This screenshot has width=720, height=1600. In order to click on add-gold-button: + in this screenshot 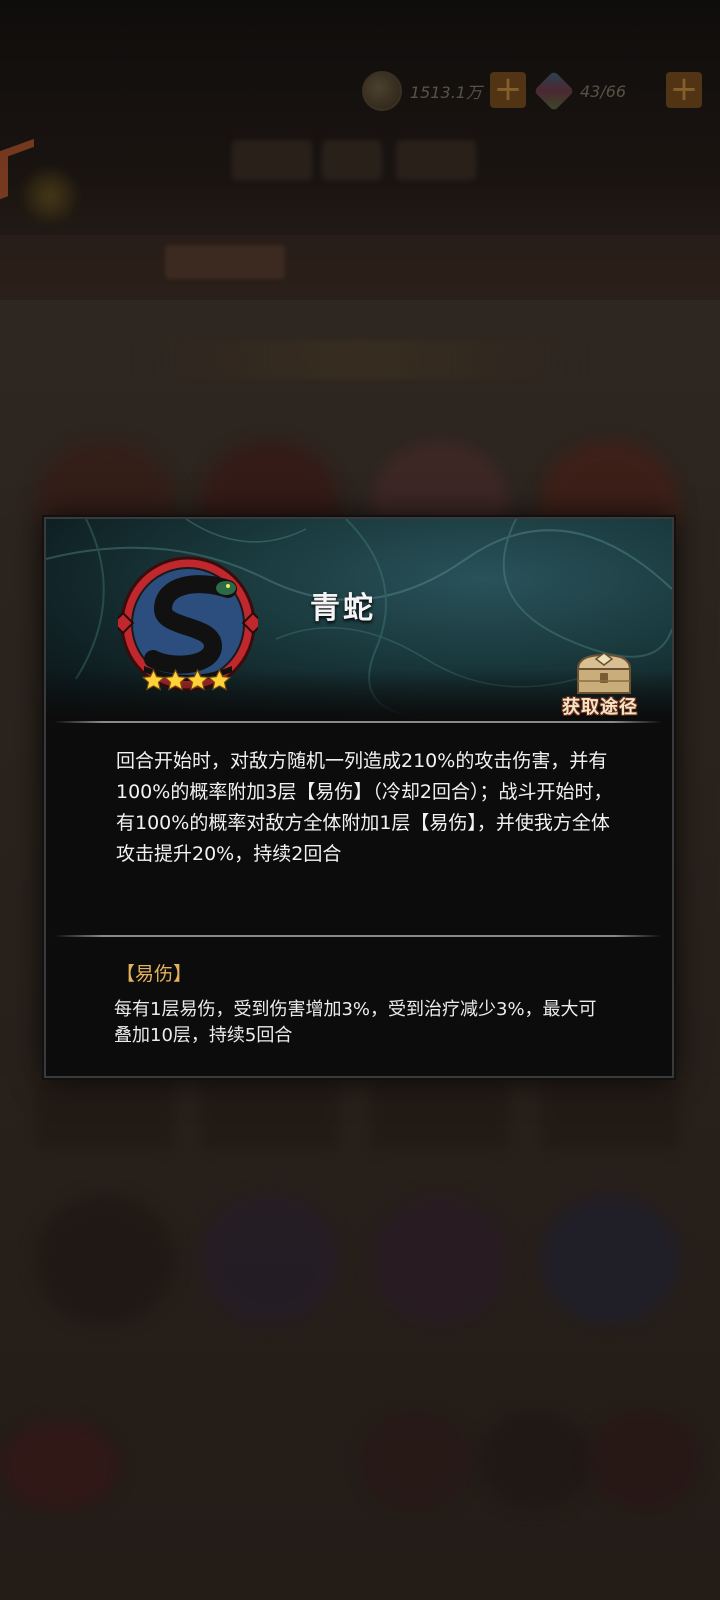, I will do `click(508, 90)`.